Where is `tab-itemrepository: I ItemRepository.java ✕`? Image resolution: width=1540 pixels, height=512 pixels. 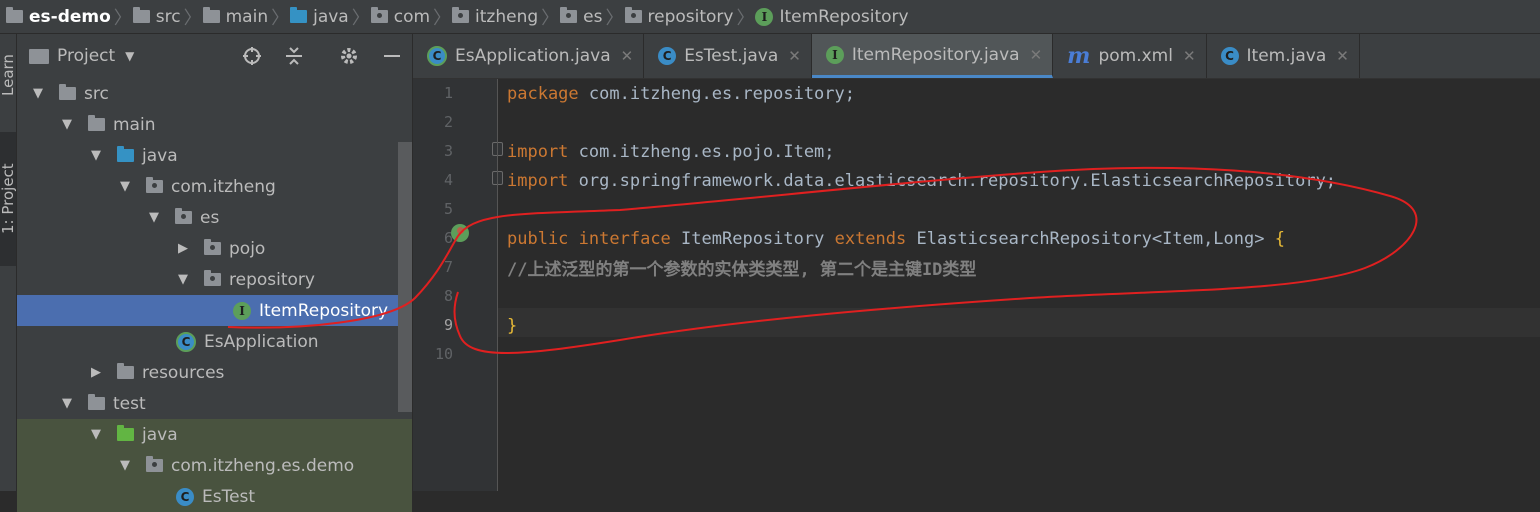
tab-itemrepository: I ItemRepository.java ✕ is located at coordinates (932, 56).